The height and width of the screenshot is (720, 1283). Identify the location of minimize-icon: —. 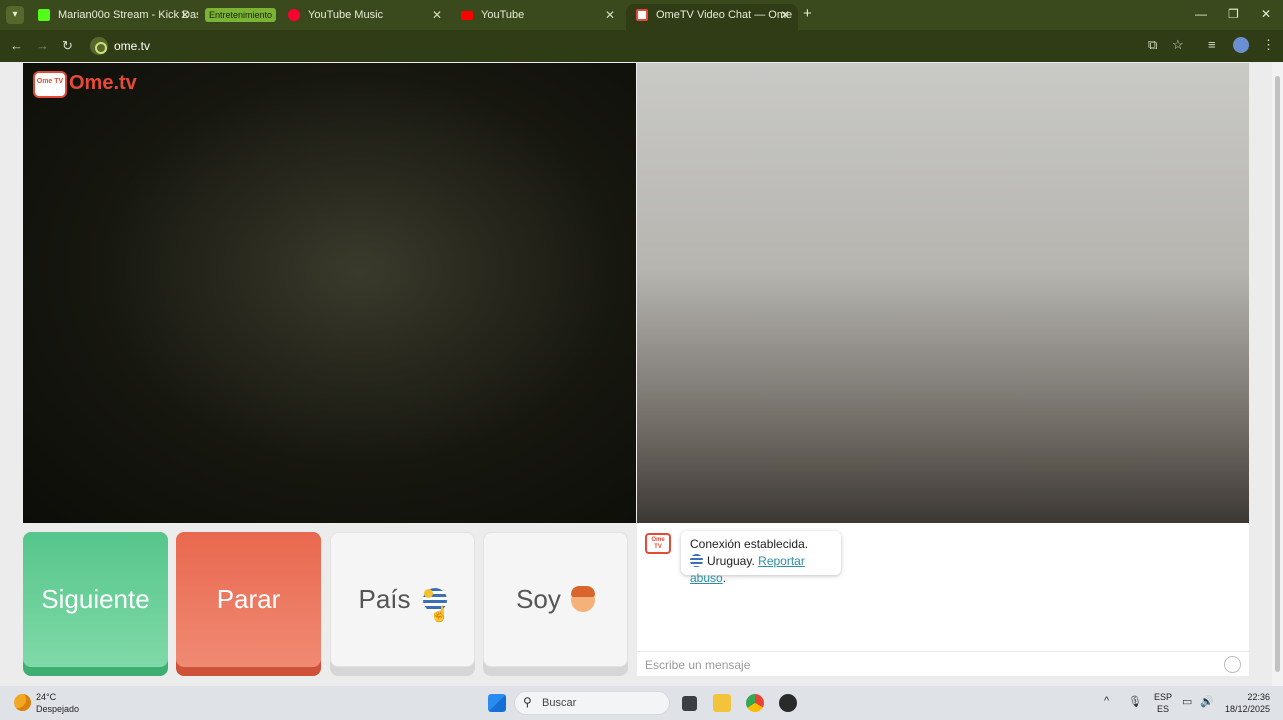
(1201, 14).